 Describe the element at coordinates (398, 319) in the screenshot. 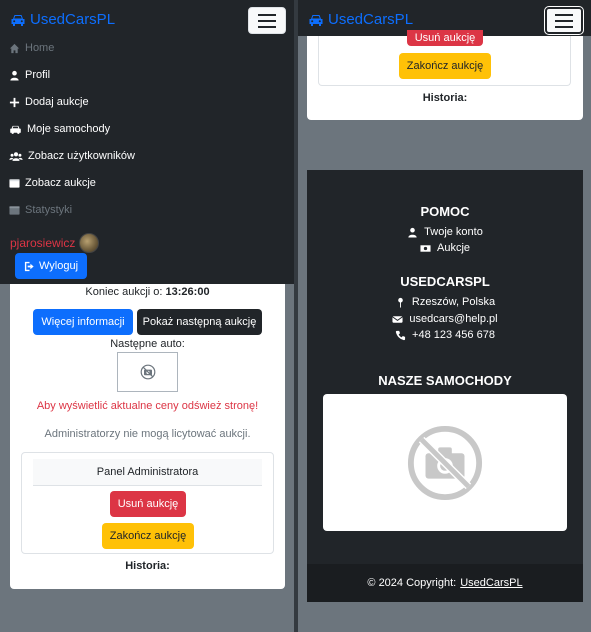

I see `envelope-icon` at that location.